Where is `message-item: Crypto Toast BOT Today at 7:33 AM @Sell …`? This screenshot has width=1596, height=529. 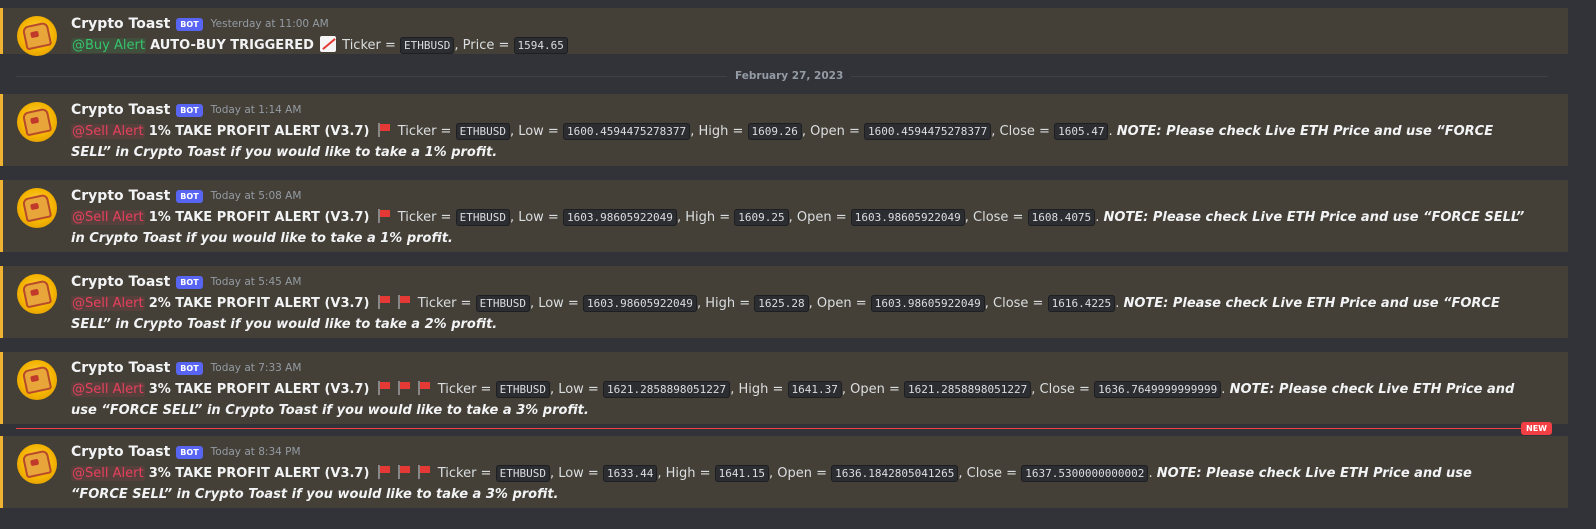
message-item: Crypto Toast BOT Today at 7:33 AM @Sell … is located at coordinates (784, 388).